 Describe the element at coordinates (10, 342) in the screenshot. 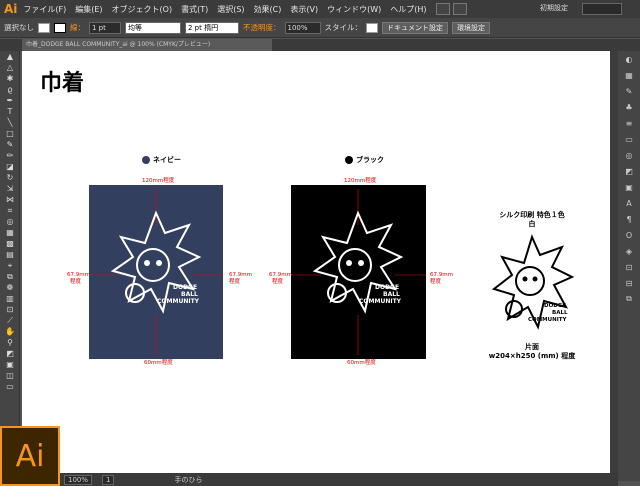

I see `zoom-icon: ⚲` at that location.